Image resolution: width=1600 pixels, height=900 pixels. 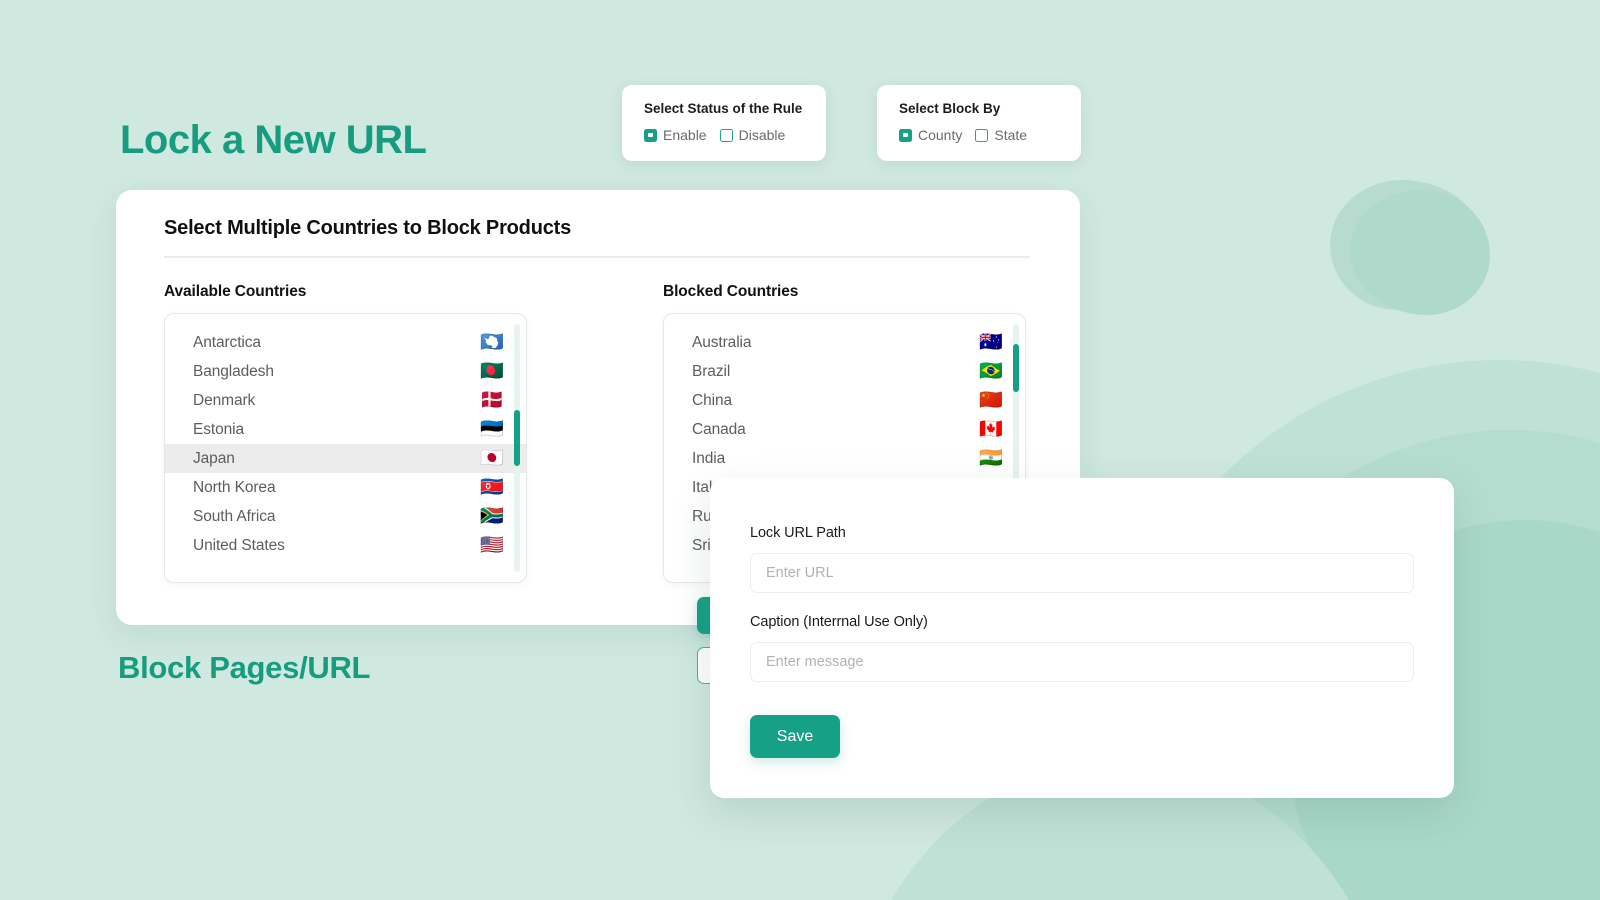 What do you see at coordinates (991, 458) in the screenshot?
I see `country-flag-icon: 🇮🇳` at bounding box center [991, 458].